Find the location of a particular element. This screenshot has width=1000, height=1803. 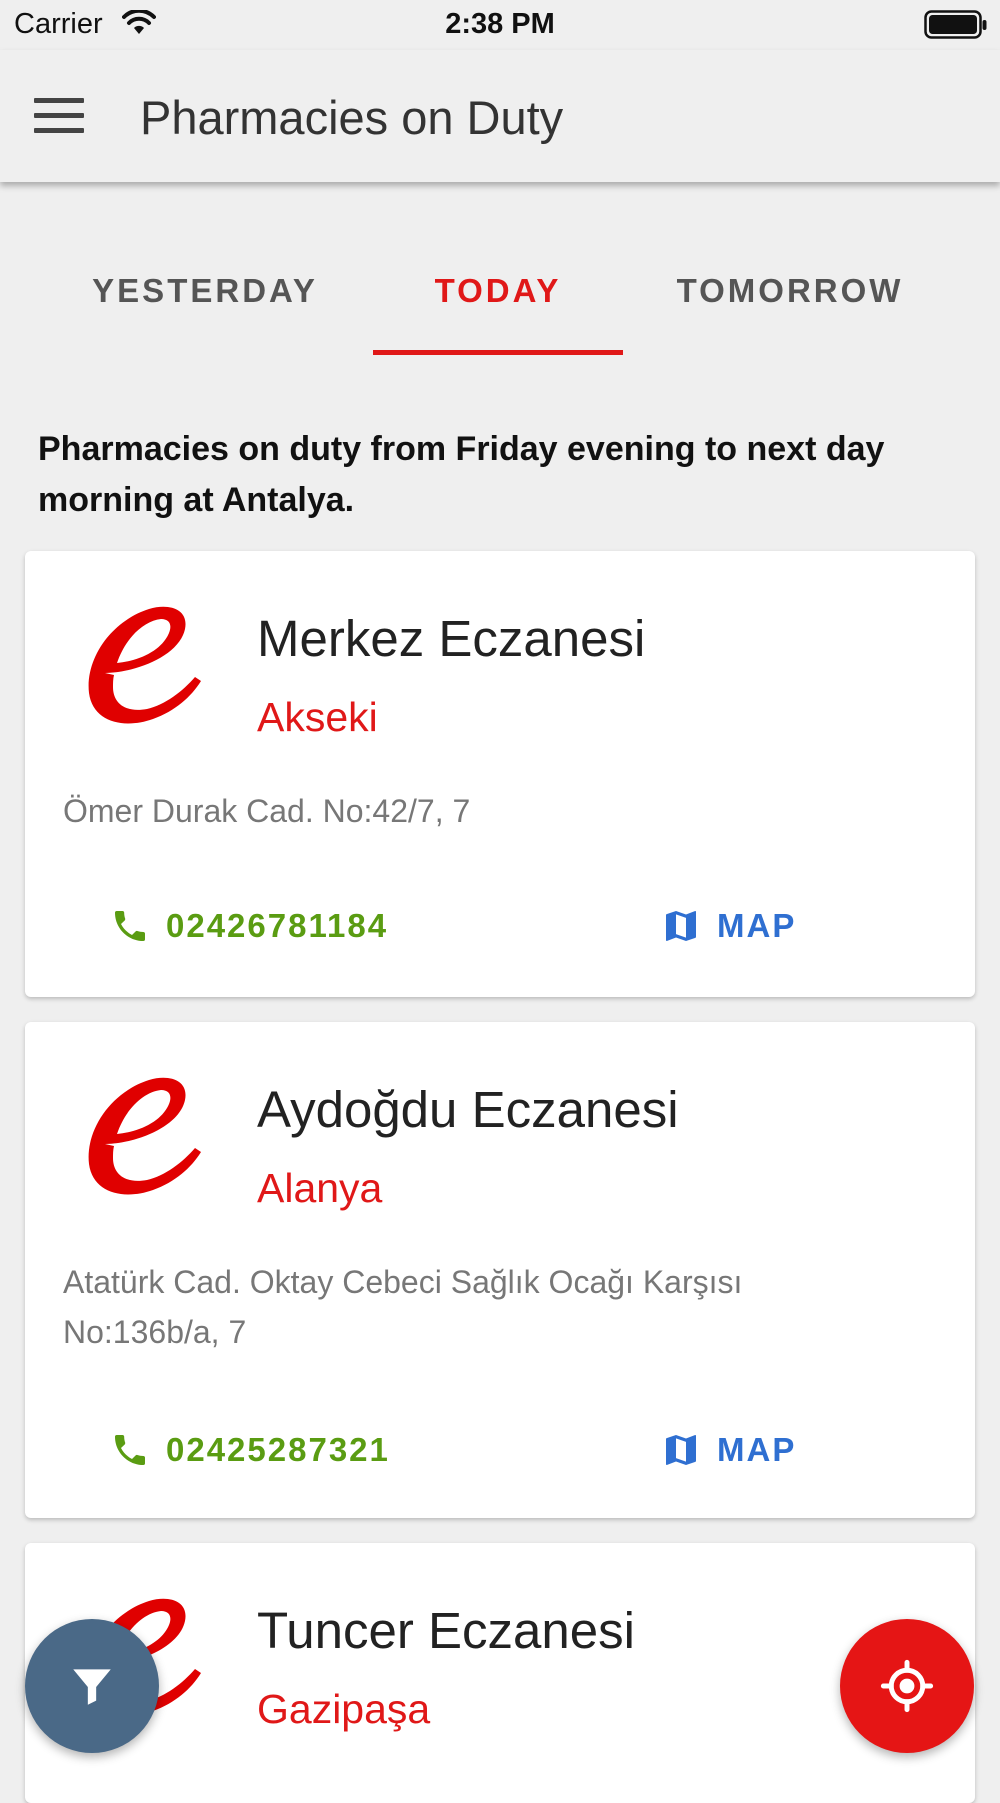

tab-yesterday: YESTERDAY is located at coordinates (205, 291).